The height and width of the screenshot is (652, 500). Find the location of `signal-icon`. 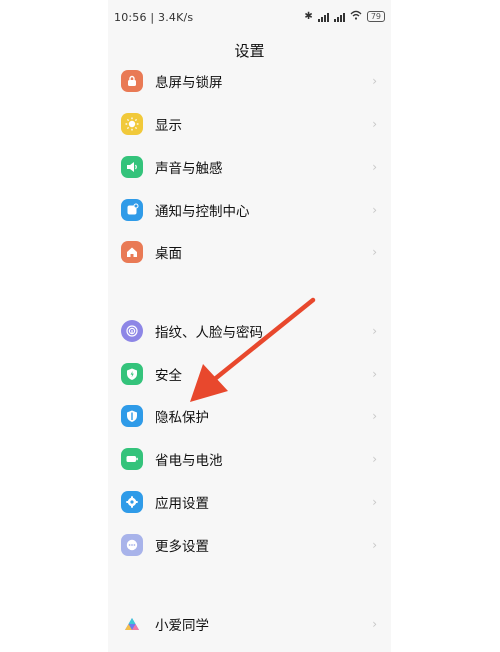

signal-icon is located at coordinates (323, 17).